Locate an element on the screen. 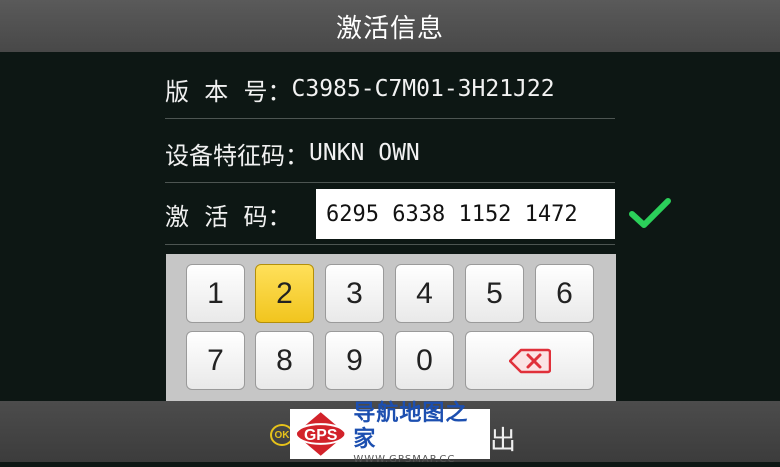 The width and height of the screenshot is (780, 467). watermark-url: WWW.GPSMAP.CC is located at coordinates (404, 459).